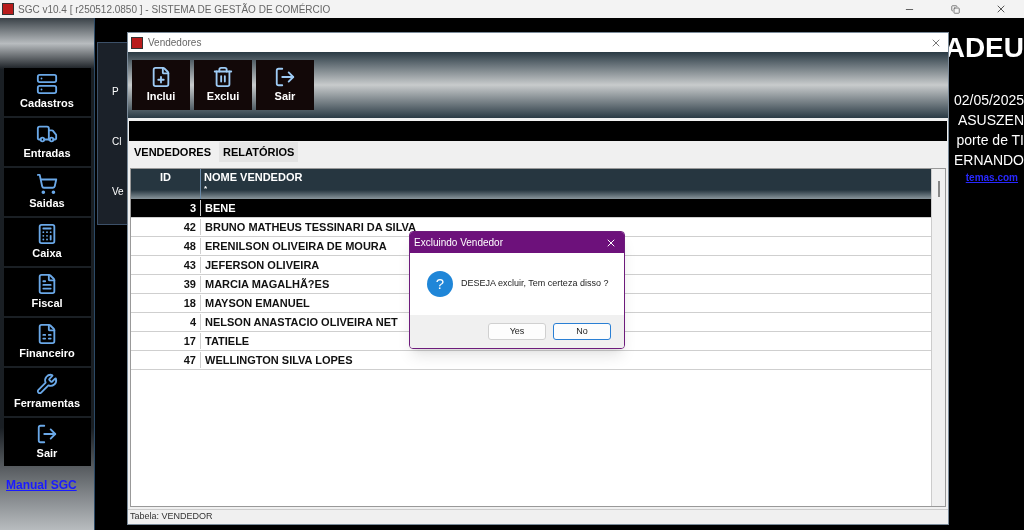  Describe the element at coordinates (166, 184) in the screenshot. I see `column-header: ID` at that location.